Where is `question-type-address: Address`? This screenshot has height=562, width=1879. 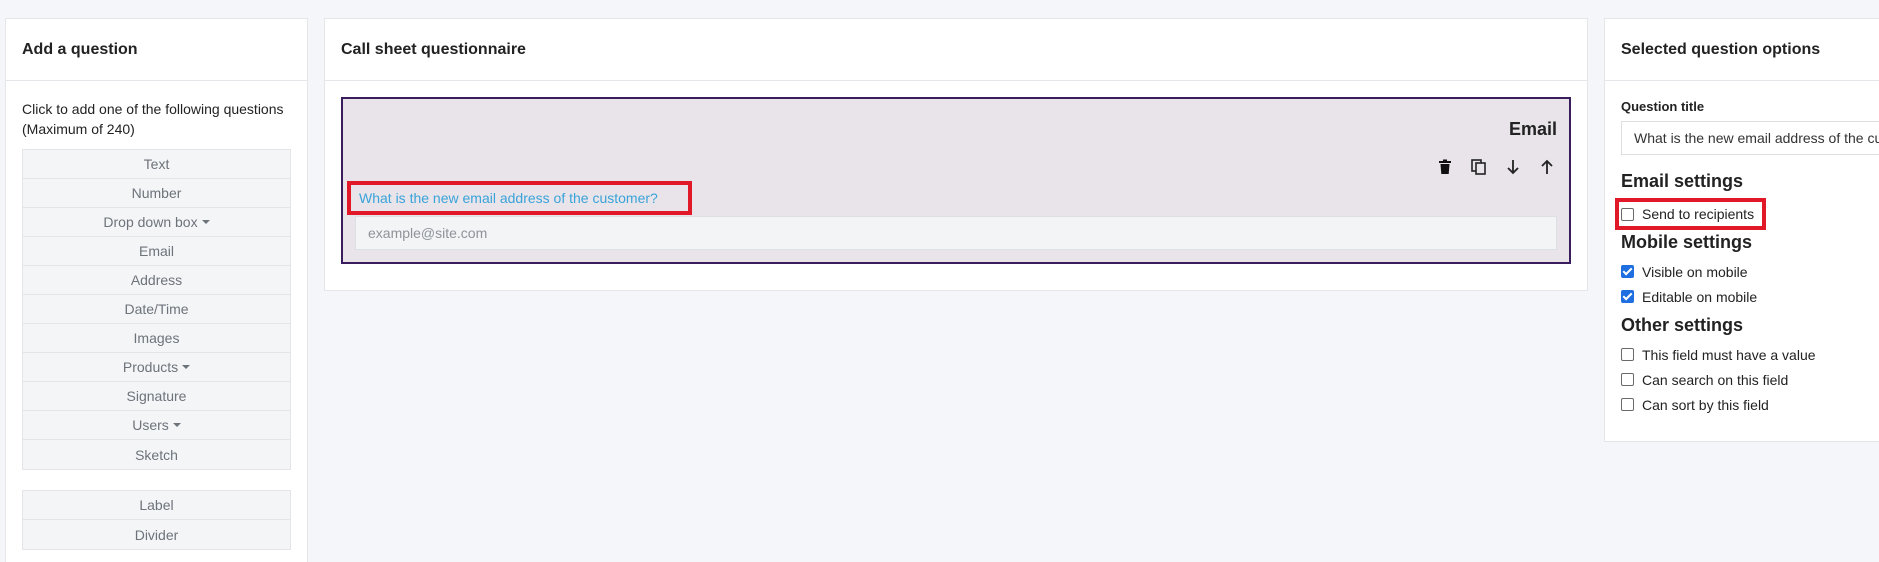 question-type-address: Address is located at coordinates (156, 280).